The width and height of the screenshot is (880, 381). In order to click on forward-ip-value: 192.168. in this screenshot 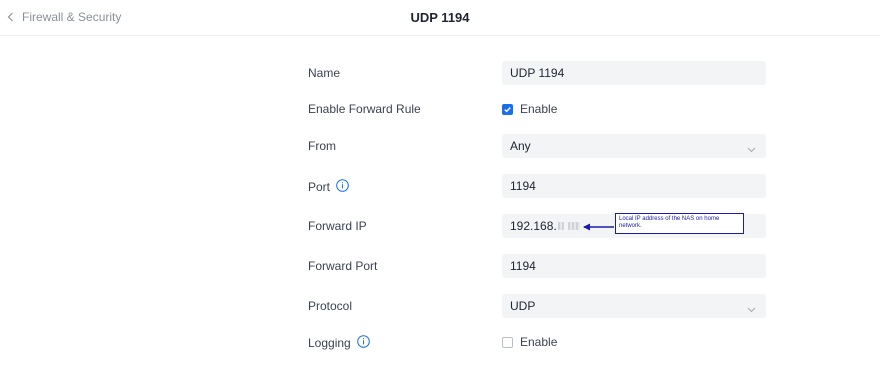, I will do `click(533, 226)`.